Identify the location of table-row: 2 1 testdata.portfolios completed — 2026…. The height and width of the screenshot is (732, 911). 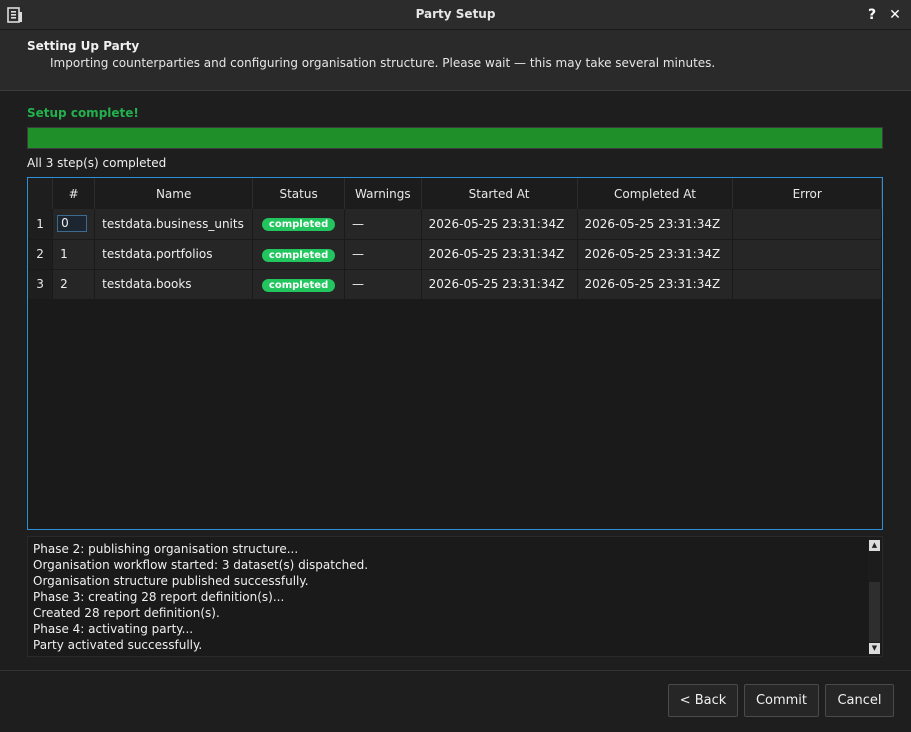
(455, 254).